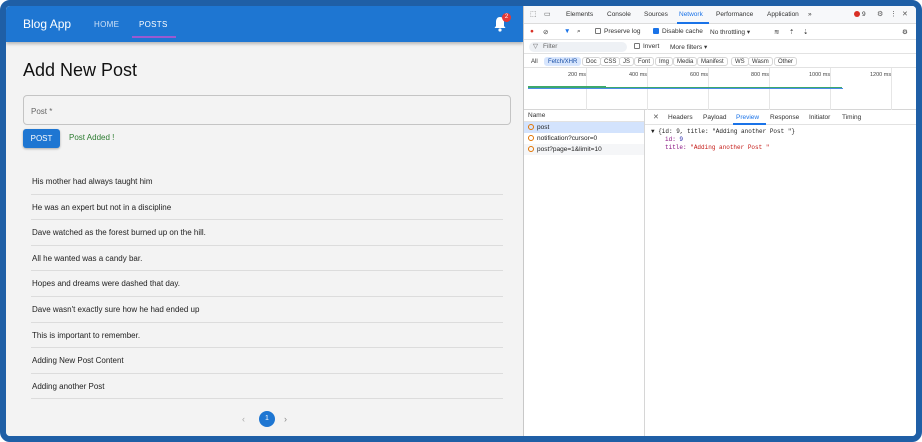 This screenshot has height=442, width=922. I want to click on close-detail-icon: ✕, so click(656, 117).